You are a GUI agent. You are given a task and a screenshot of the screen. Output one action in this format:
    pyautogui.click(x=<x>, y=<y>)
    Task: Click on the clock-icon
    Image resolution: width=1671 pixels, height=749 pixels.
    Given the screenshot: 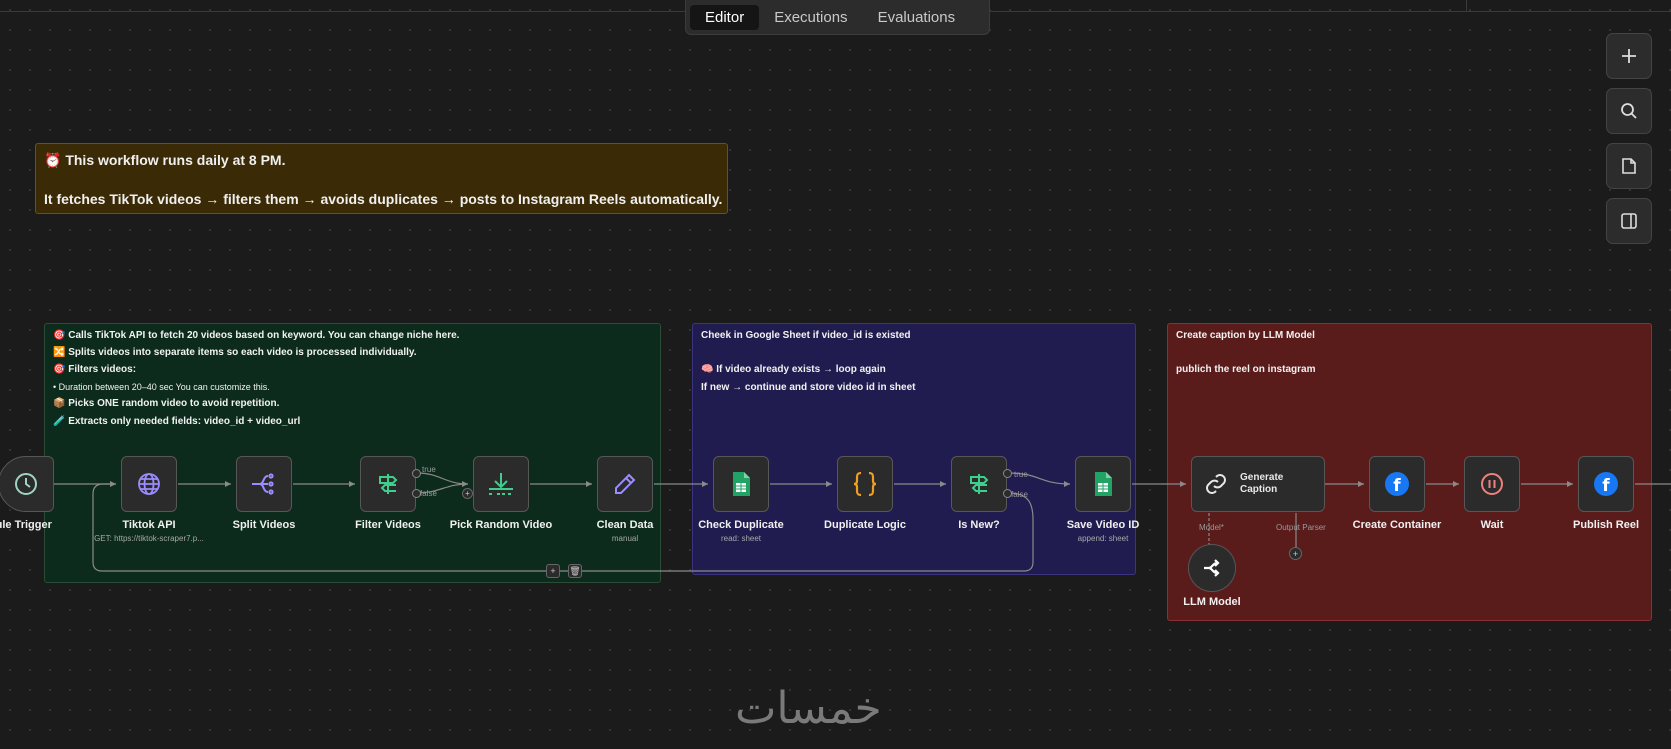 What is the action you would take?
    pyautogui.click(x=26, y=484)
    